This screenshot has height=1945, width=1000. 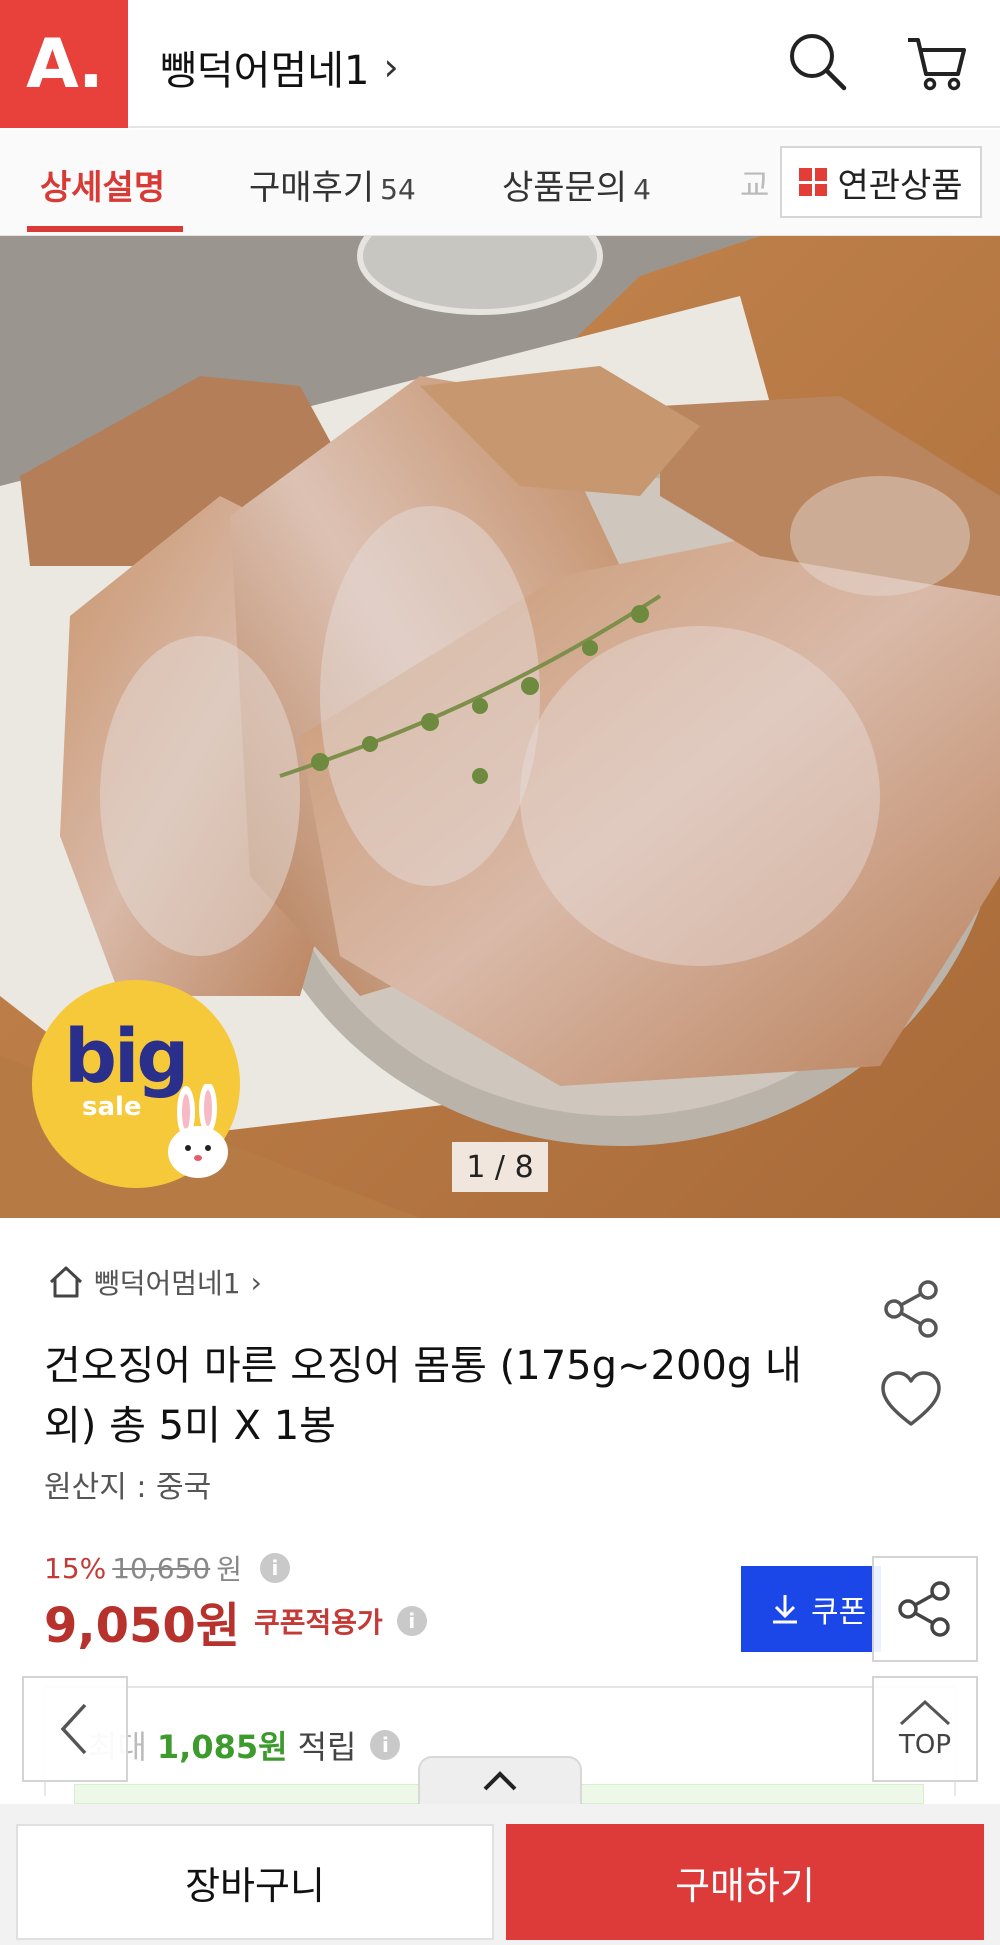 I want to click on tab-inquiries: 상품문의 4, so click(x=576, y=184).